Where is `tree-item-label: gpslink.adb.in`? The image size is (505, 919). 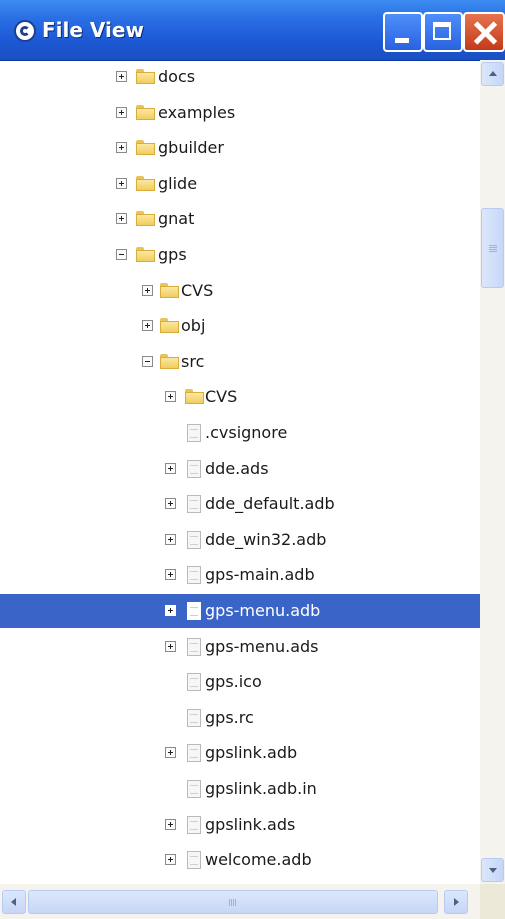 tree-item-label: gpslink.adb.in is located at coordinates (261, 788).